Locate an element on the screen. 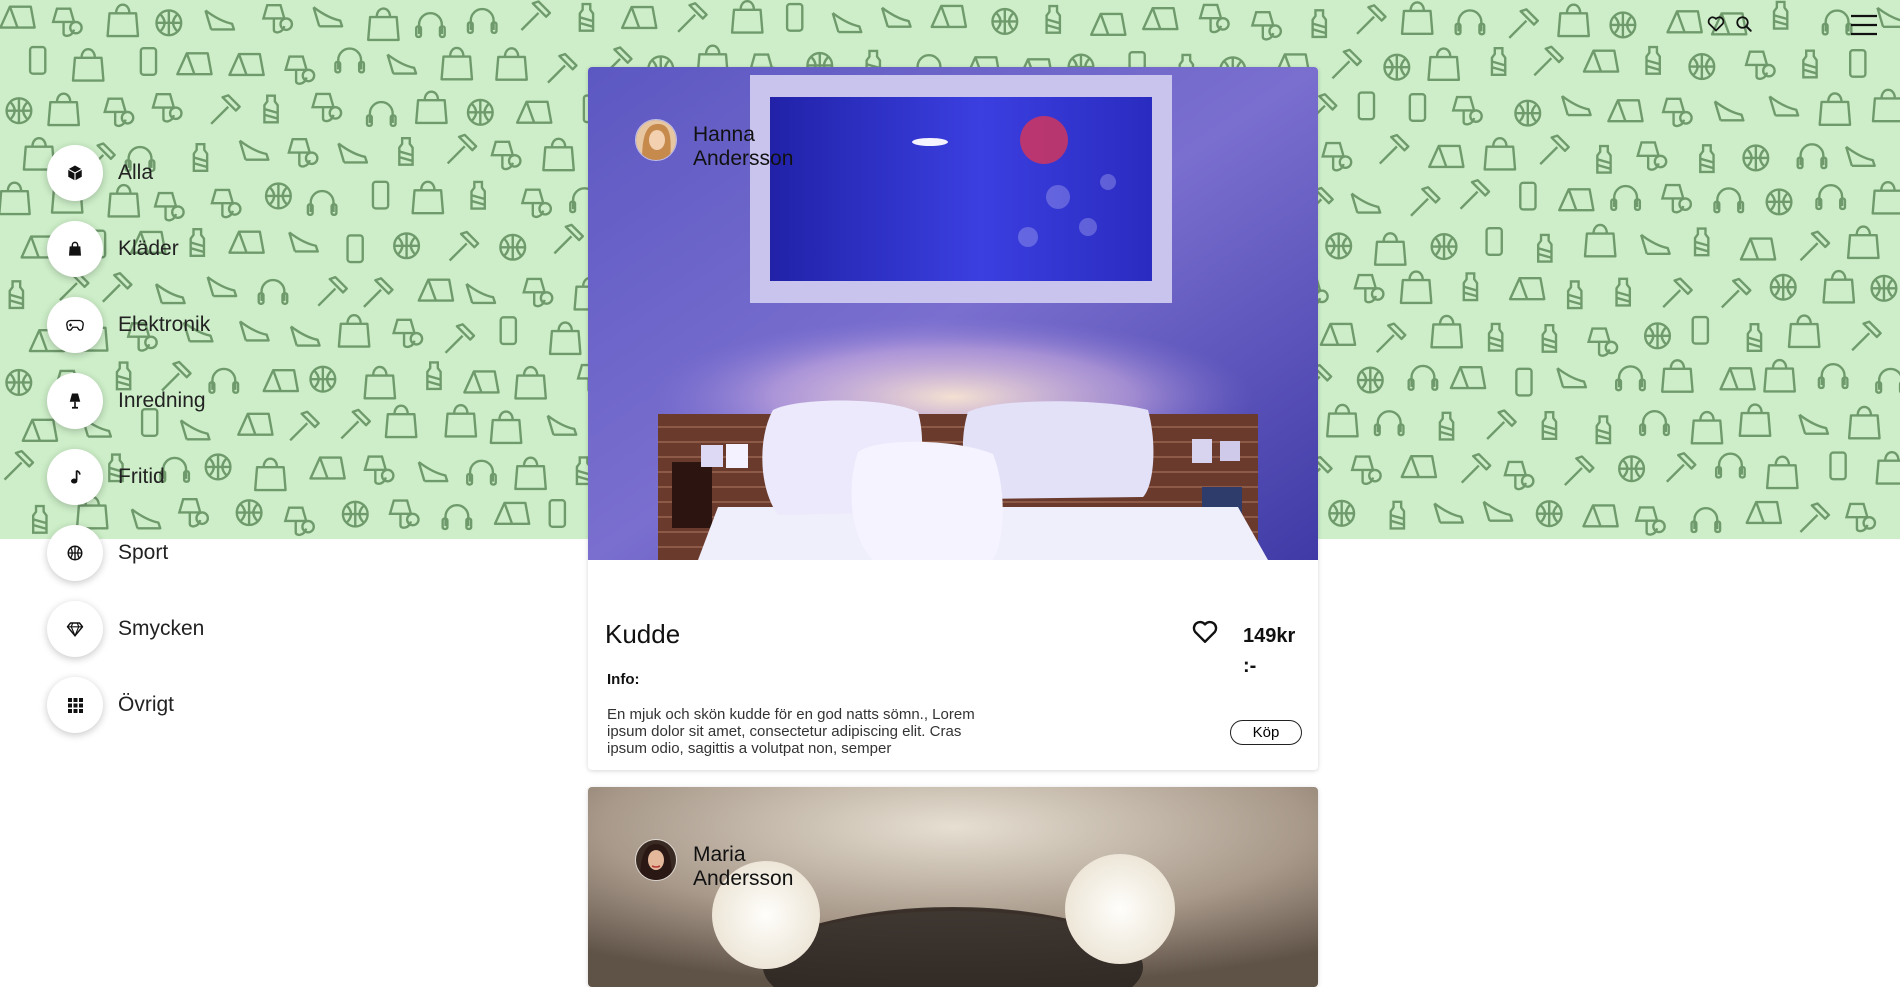 Image resolution: width=1900 pixels, height=987 pixels. listing-card: Maria Andersson is located at coordinates (953, 887).